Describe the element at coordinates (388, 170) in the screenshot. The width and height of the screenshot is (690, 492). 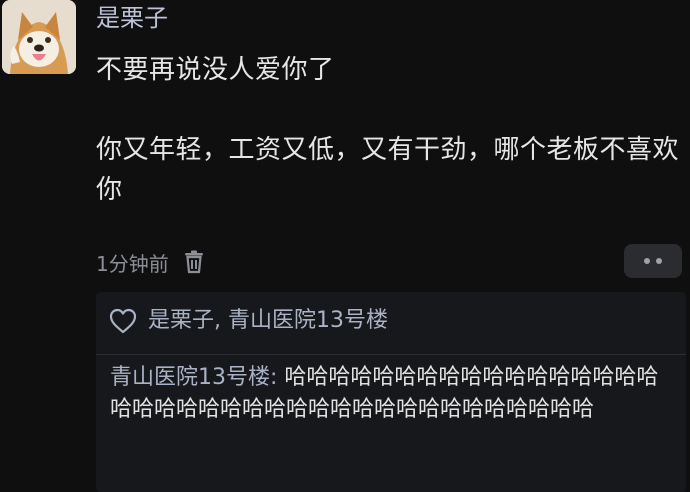
I see `message-line-2: 你又年轻，工资又低，又有干劲，哪个老板不喜欢你` at that location.